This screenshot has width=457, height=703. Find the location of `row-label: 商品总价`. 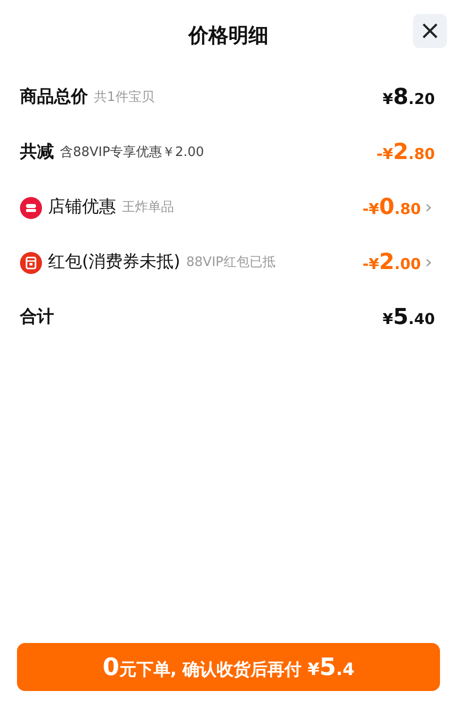

row-label: 商品总价 is located at coordinates (54, 97).